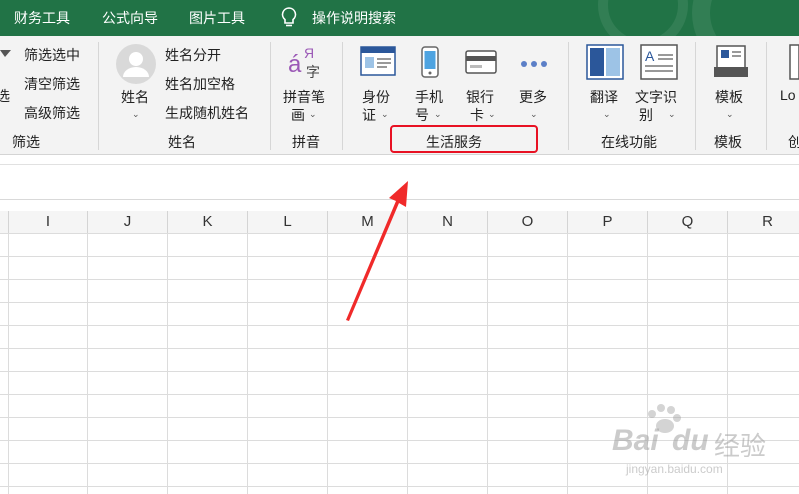 This screenshot has width=799, height=494. I want to click on watermark-logo-du: du, so click(690, 440).